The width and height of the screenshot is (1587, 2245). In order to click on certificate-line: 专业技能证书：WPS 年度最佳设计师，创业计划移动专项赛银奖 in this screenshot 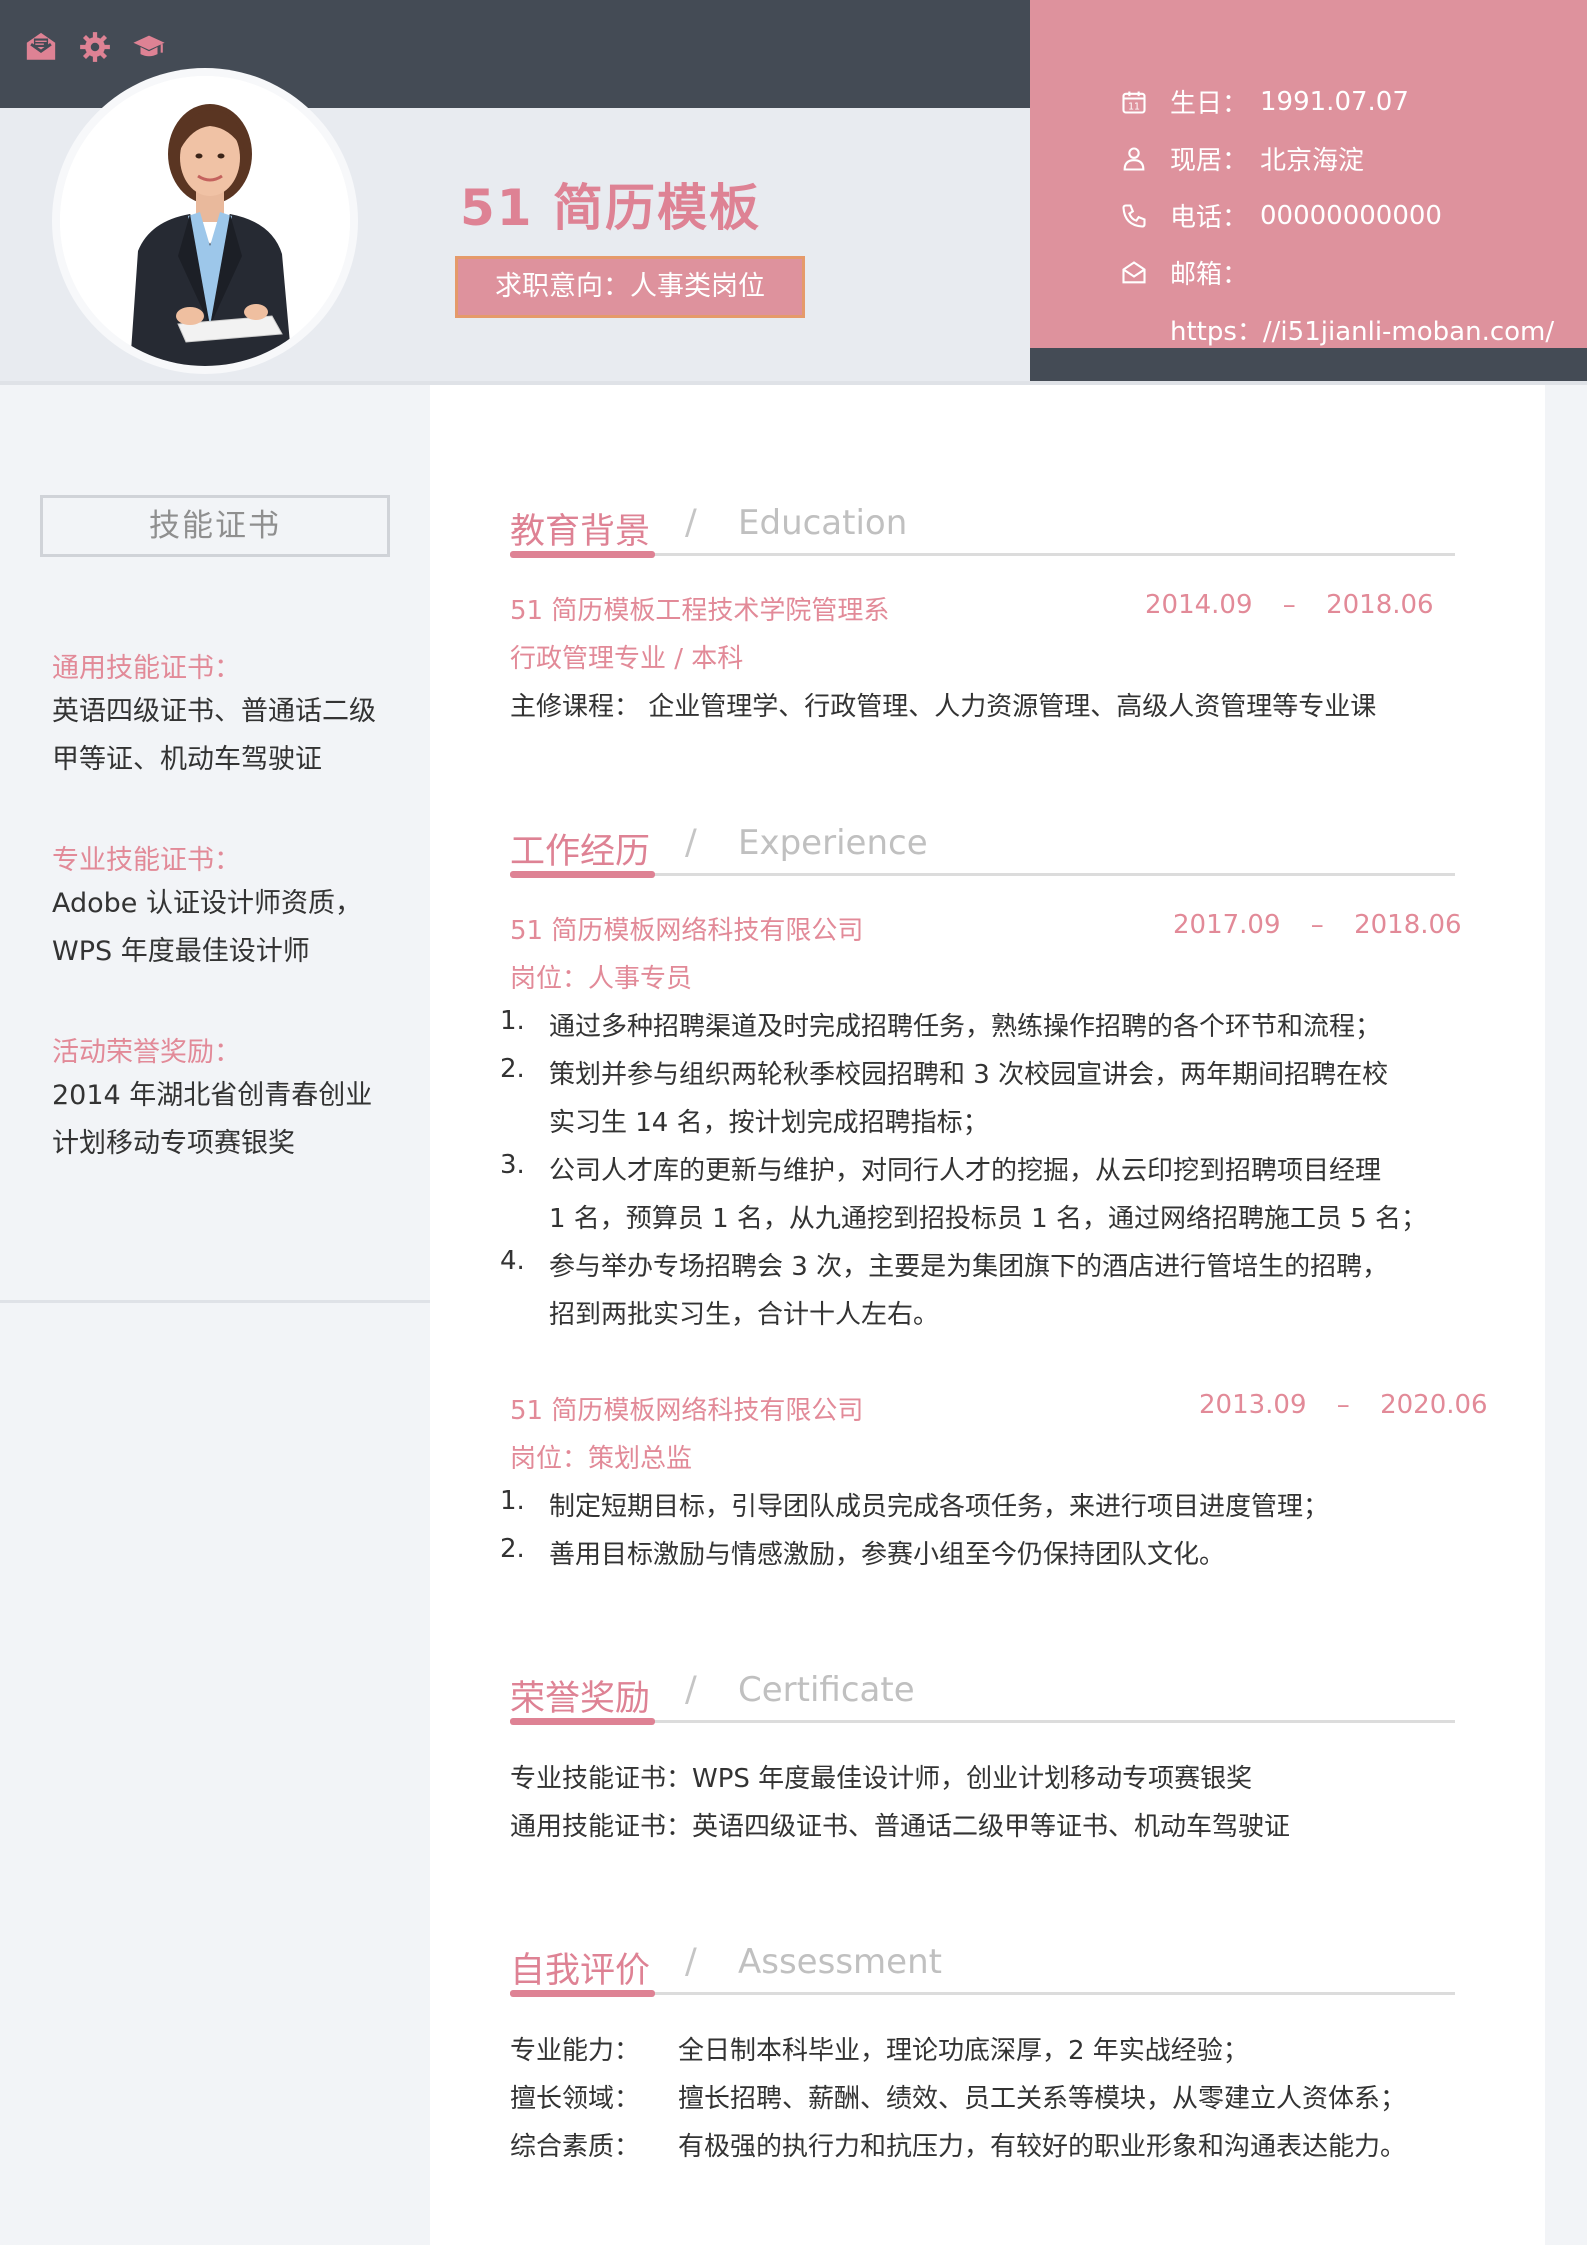, I will do `click(881, 1779)`.